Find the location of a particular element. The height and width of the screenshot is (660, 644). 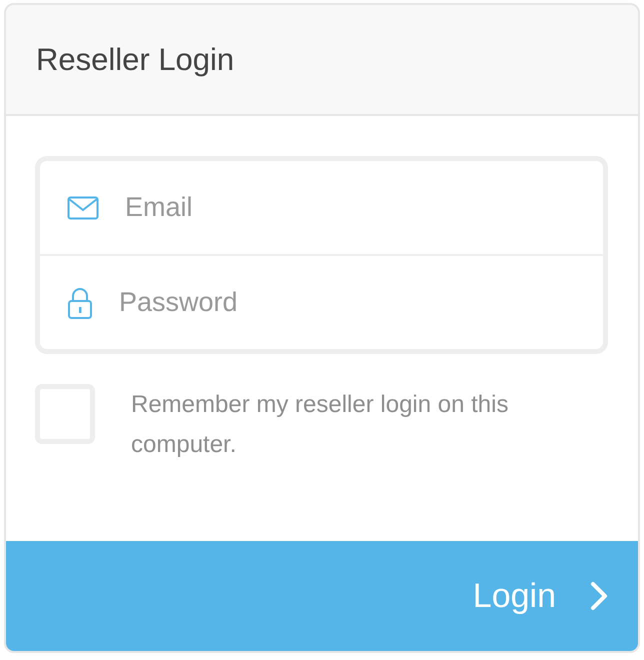

password-field: Password is located at coordinates (356, 302).